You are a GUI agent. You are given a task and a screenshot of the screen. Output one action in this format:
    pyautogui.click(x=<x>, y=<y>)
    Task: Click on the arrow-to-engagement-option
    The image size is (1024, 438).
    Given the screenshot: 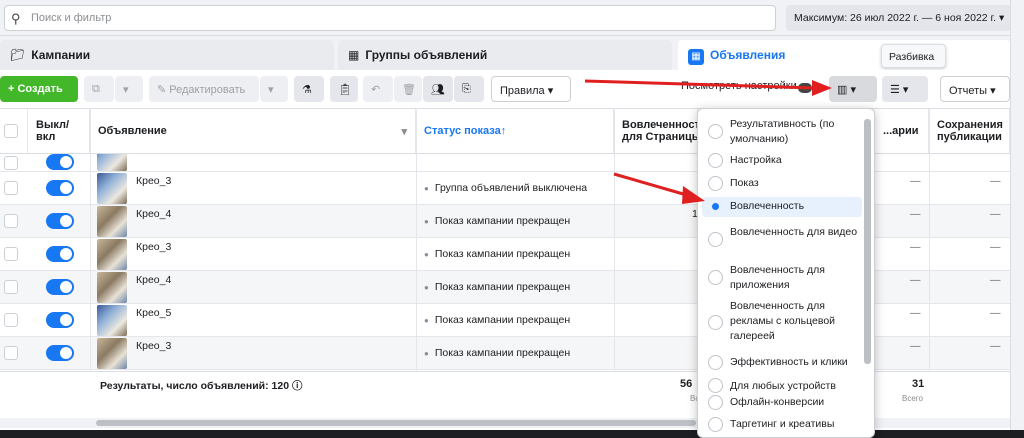 What is the action you would take?
    pyautogui.click(x=659, y=188)
    